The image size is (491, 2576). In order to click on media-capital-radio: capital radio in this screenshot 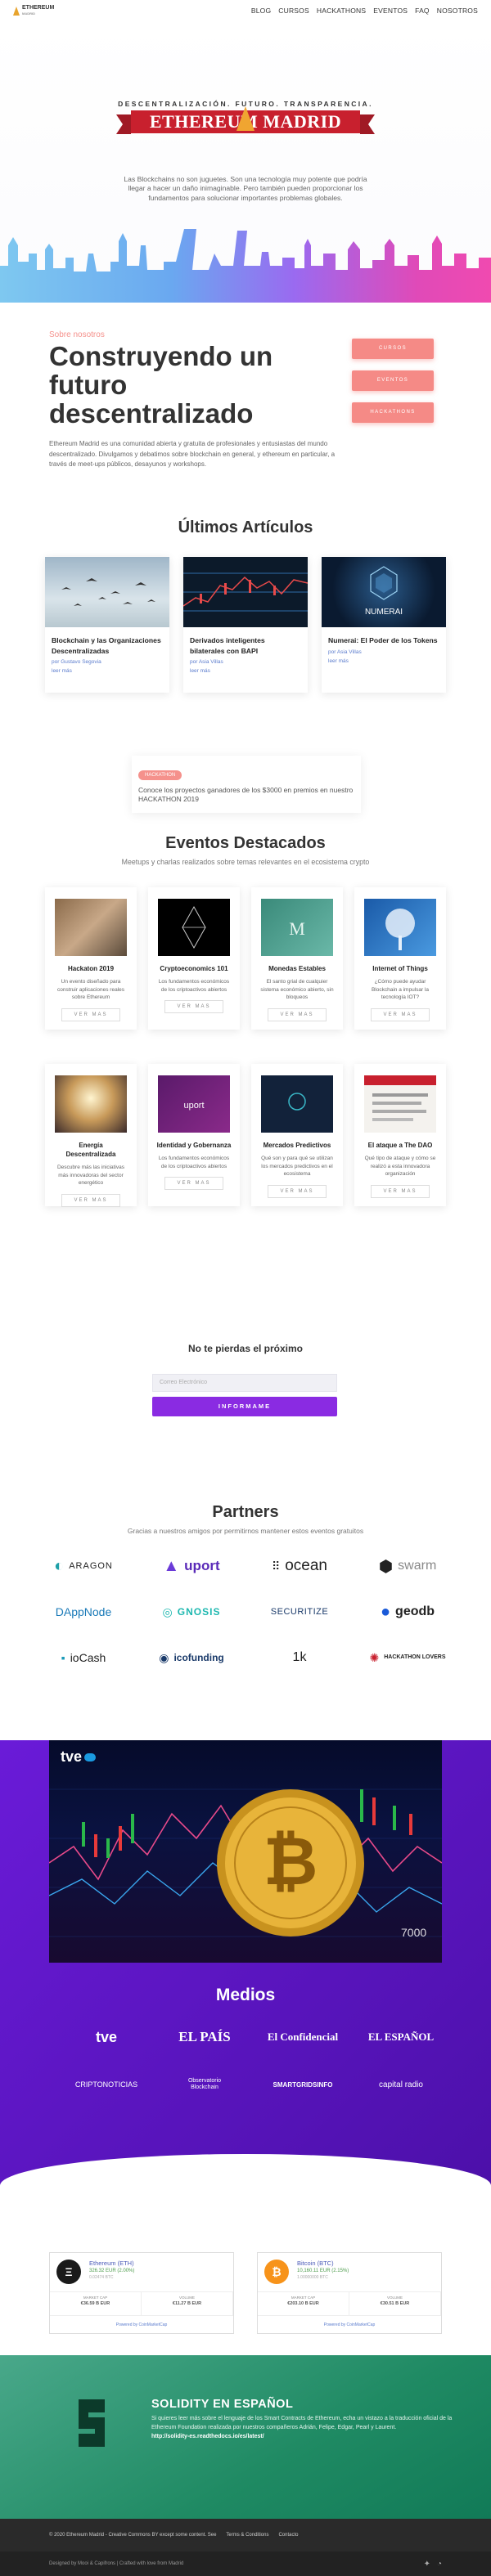, I will do `click(401, 2085)`.